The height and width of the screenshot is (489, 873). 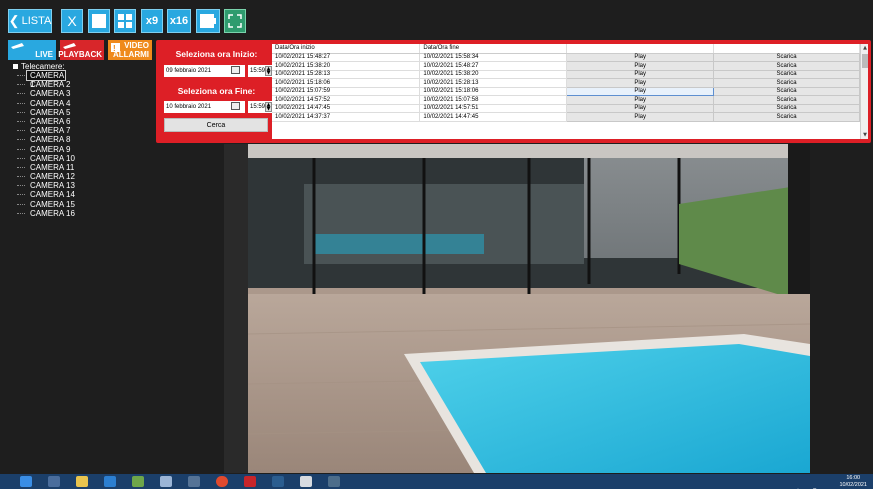 I want to click on lista-label: LISTA, so click(x=36, y=21).